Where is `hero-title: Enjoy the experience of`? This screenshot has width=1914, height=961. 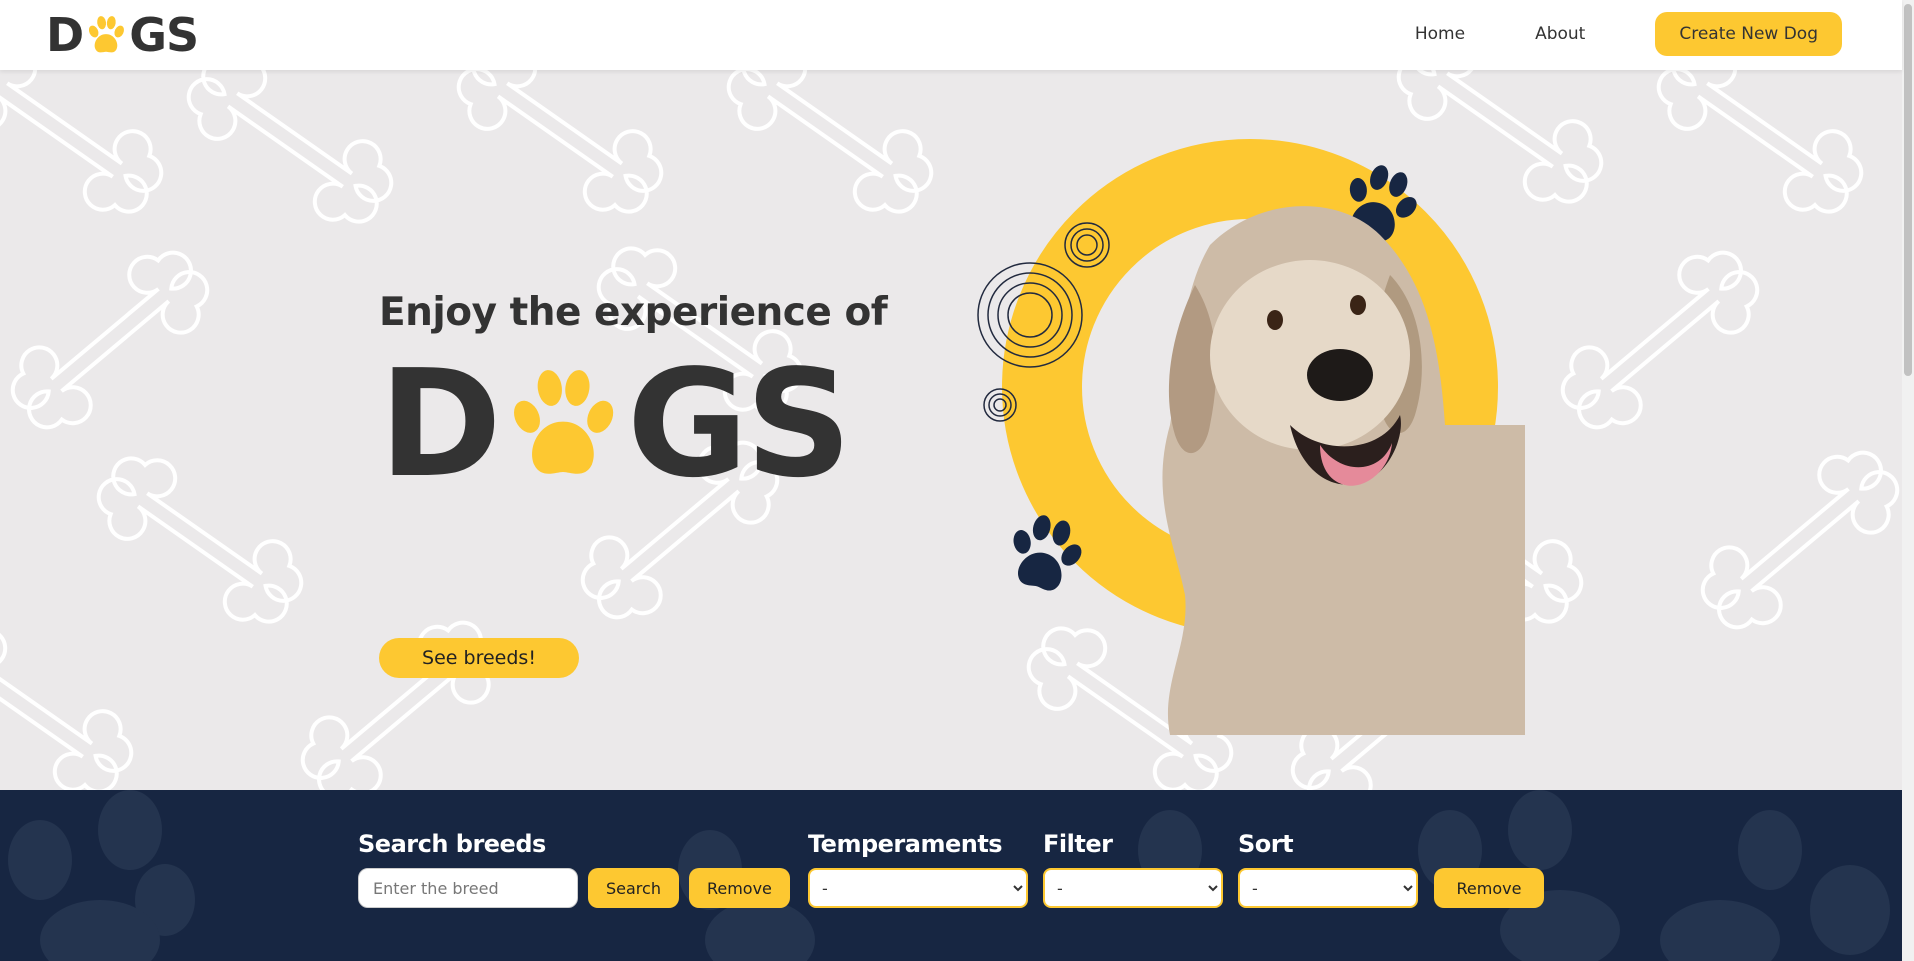 hero-title: Enjoy the experience of is located at coordinates (633, 312).